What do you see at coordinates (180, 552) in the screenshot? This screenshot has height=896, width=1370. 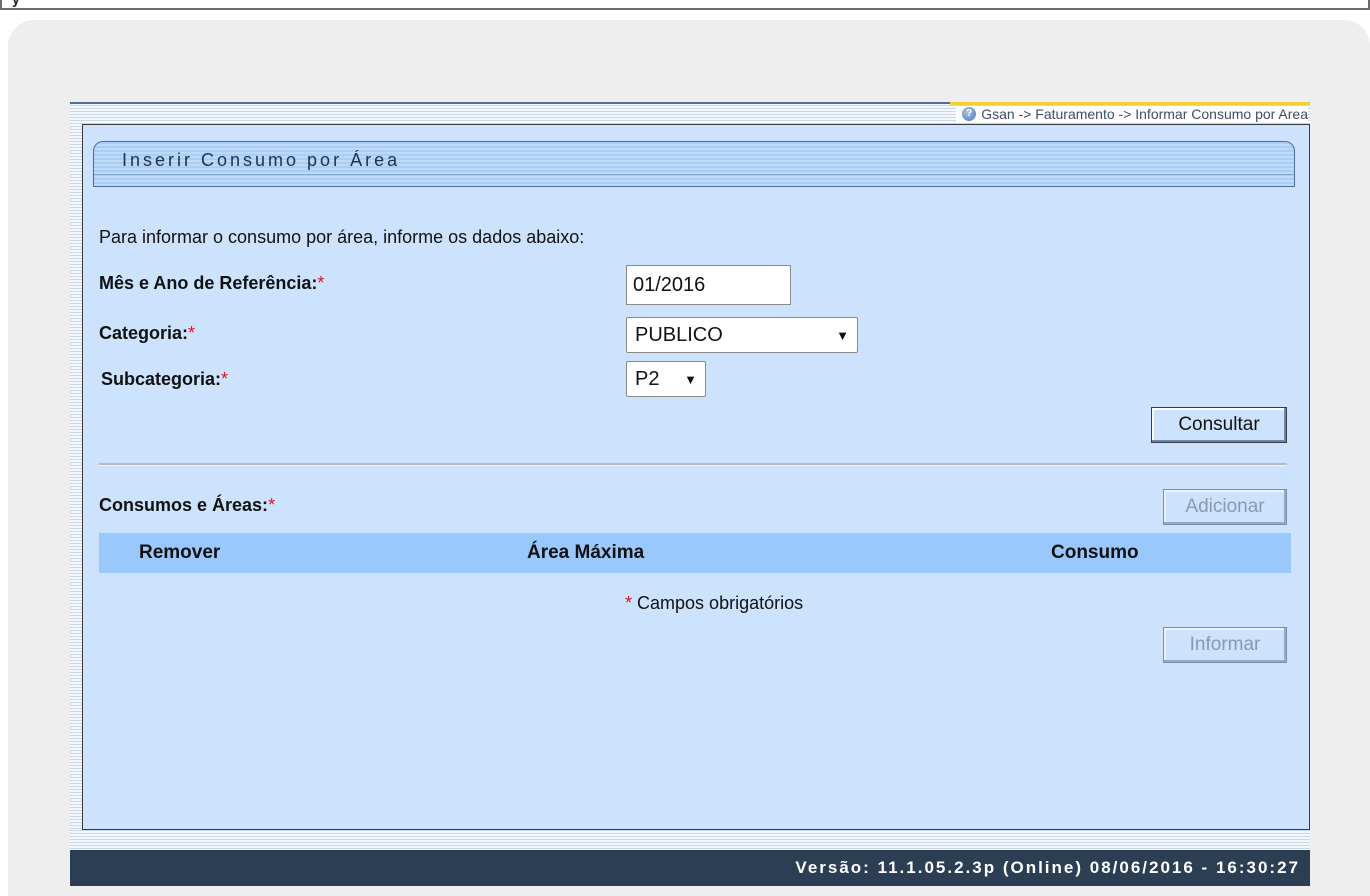 I see `column-header-remover: Remover` at bounding box center [180, 552].